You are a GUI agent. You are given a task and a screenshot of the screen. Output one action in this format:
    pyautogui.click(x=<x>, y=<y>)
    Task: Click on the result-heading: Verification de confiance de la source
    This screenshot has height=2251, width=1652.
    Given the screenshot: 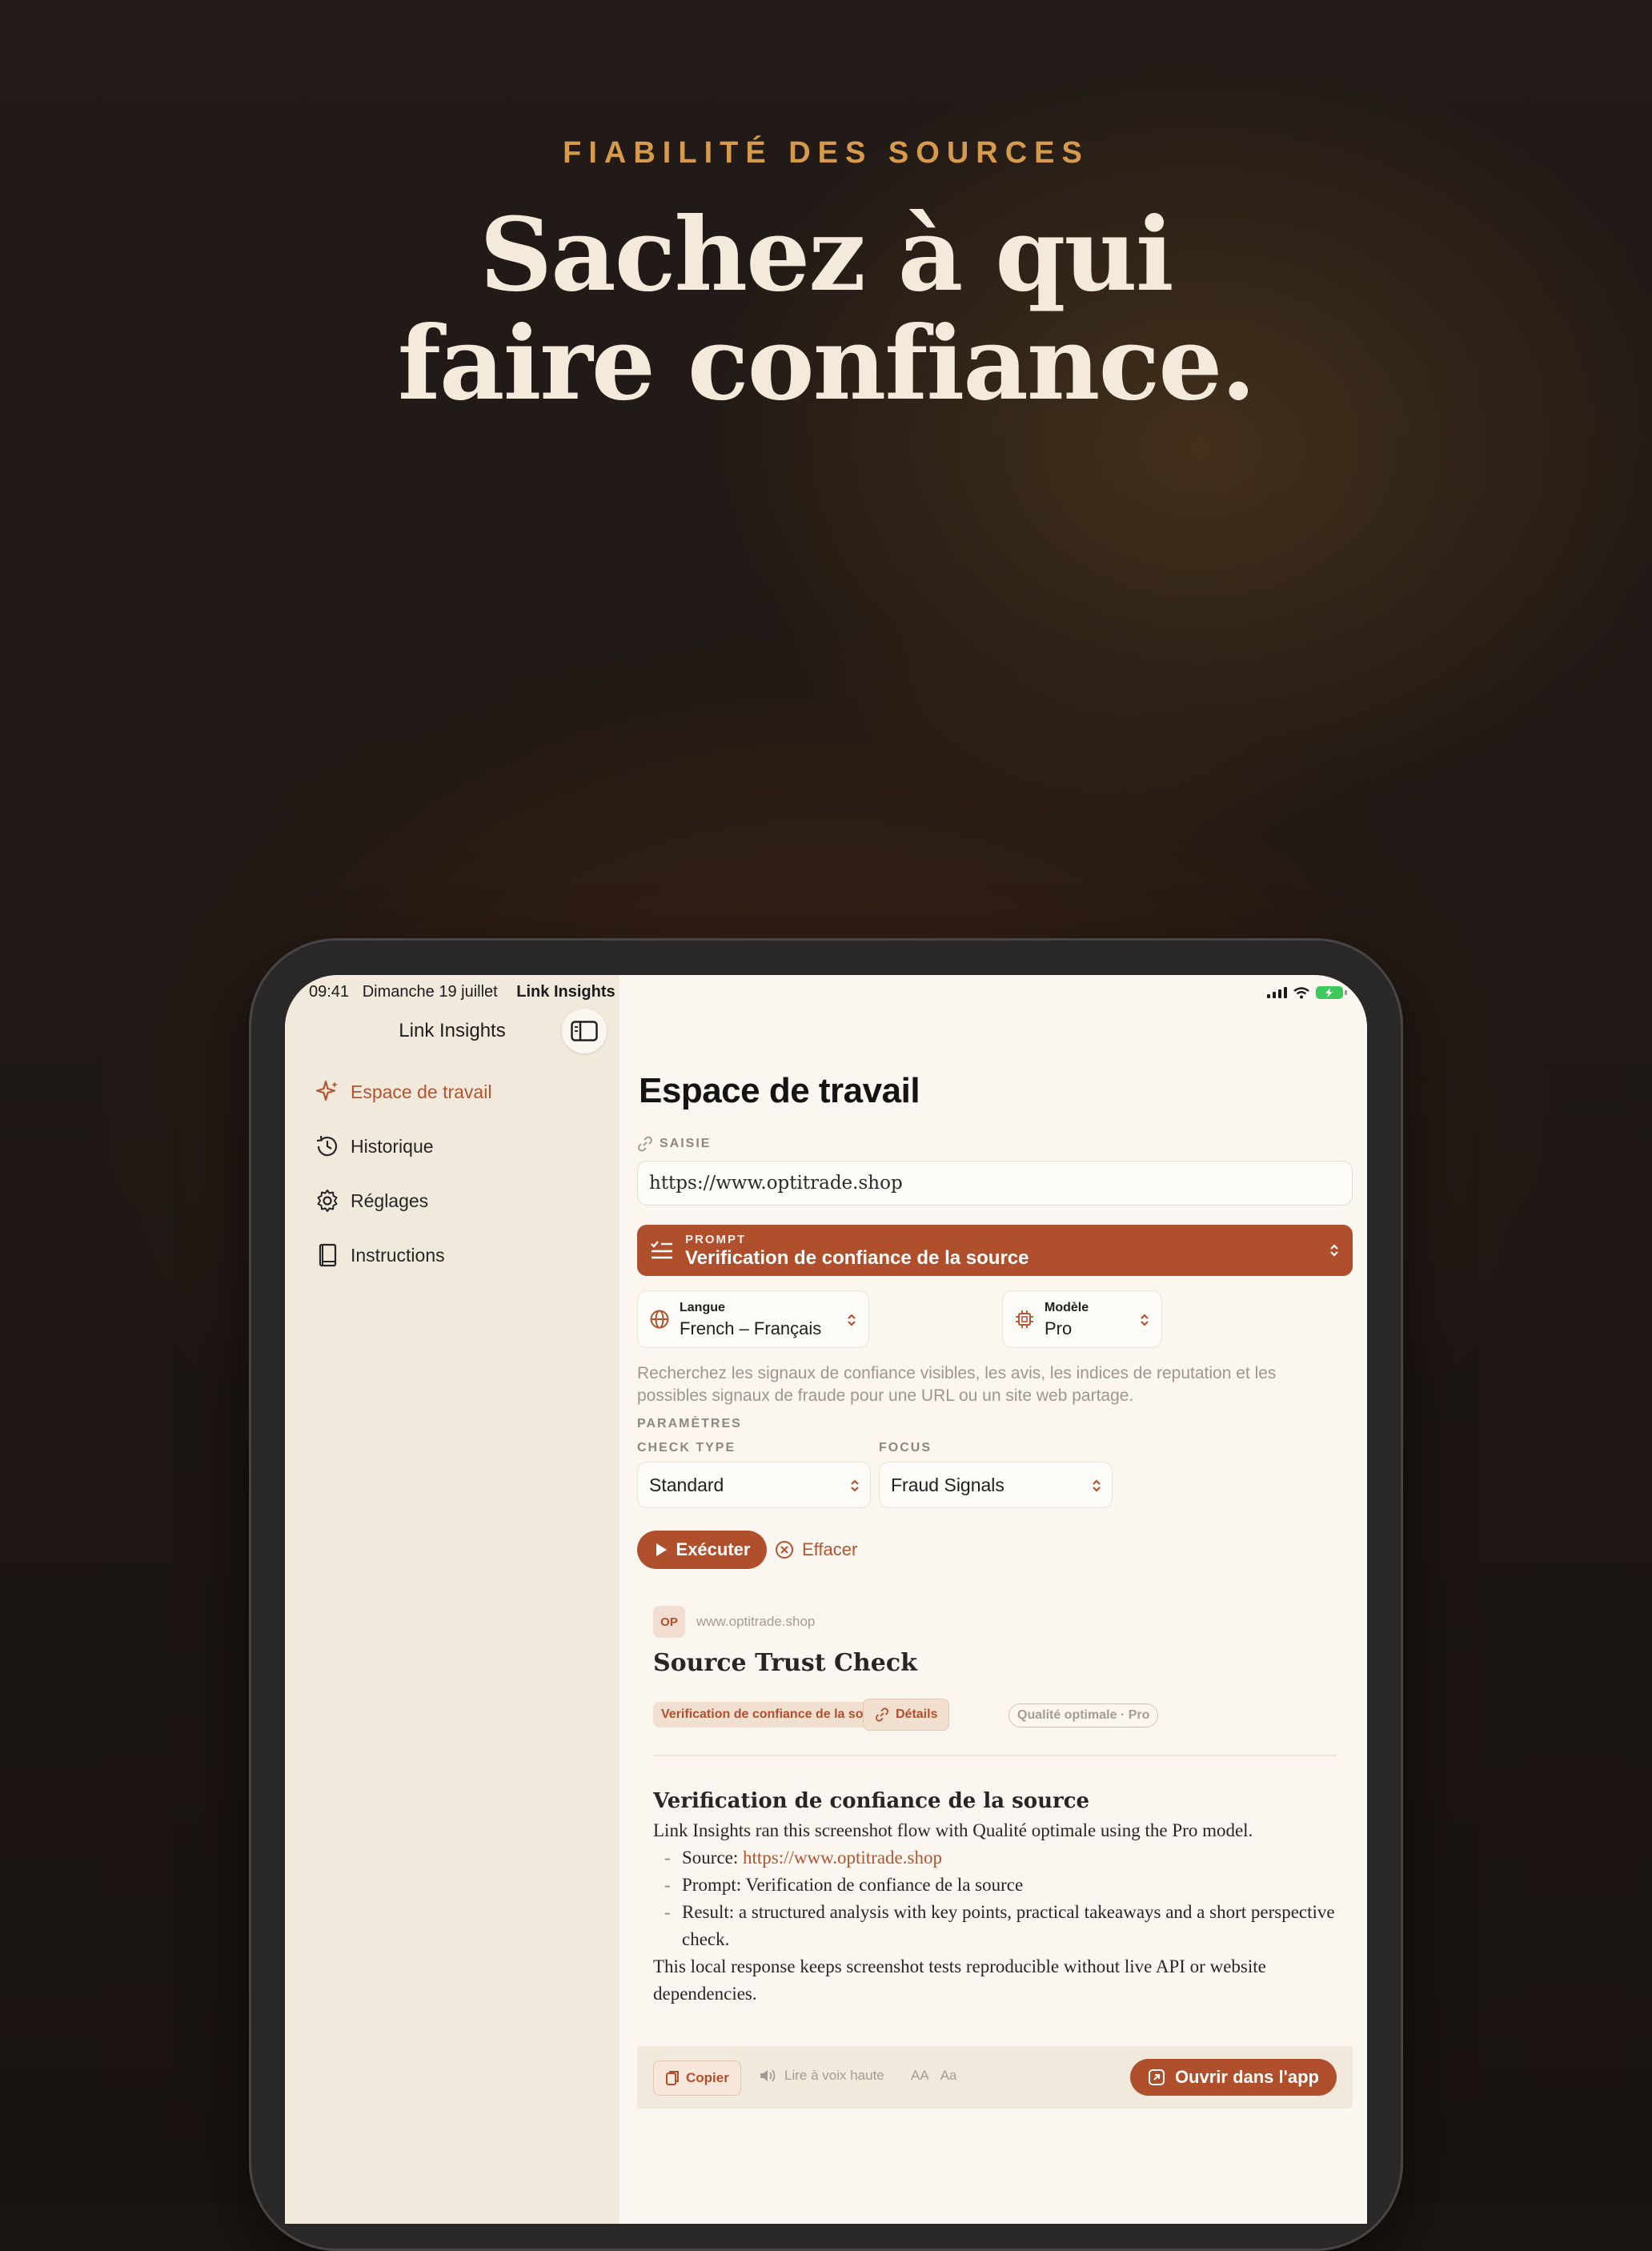 What is the action you would take?
    pyautogui.click(x=871, y=1801)
    